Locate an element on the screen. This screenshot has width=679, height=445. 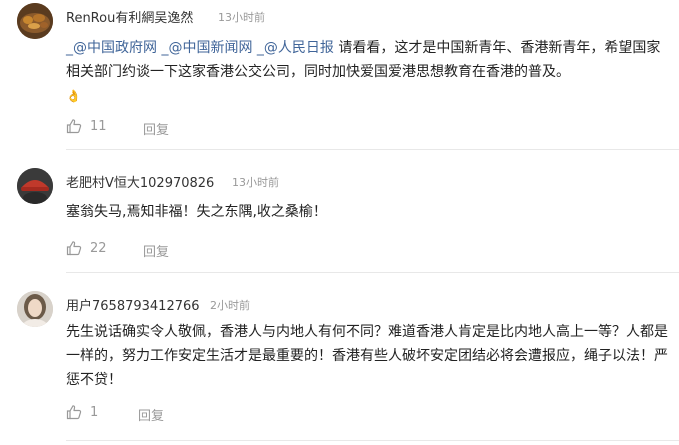
like-button: 1 is located at coordinates (82, 412).